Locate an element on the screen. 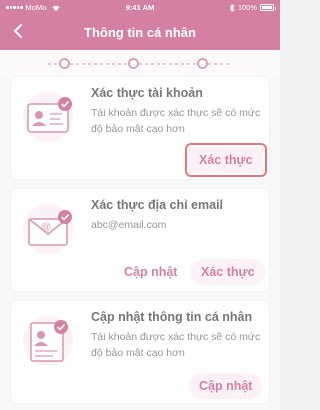 This screenshot has width=320, height=410. email-address: abc@email.com is located at coordinates (129, 225).